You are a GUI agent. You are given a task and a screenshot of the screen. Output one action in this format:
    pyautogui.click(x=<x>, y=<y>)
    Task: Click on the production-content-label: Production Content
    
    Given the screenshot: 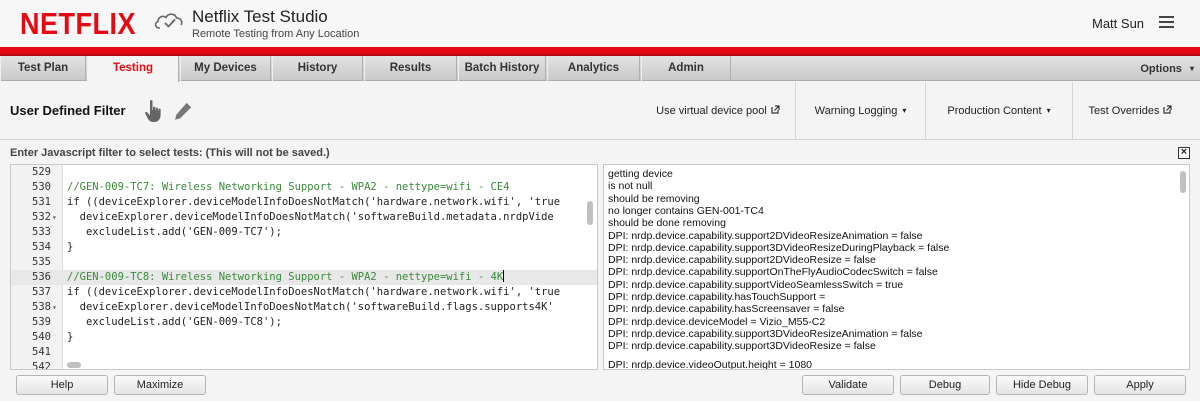 What is the action you would take?
    pyautogui.click(x=994, y=111)
    